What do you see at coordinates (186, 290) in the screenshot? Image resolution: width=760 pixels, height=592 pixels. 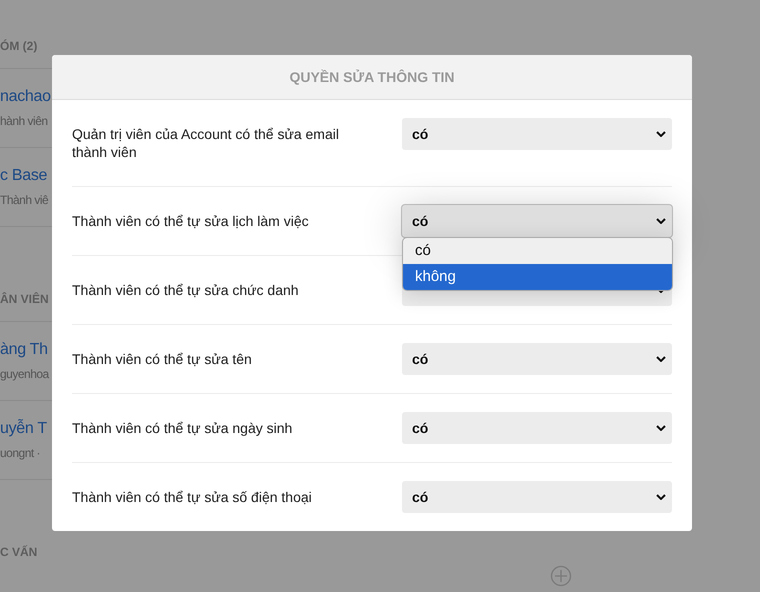 I see `setting-label: Thành viên có thể tự sửa chức danh` at bounding box center [186, 290].